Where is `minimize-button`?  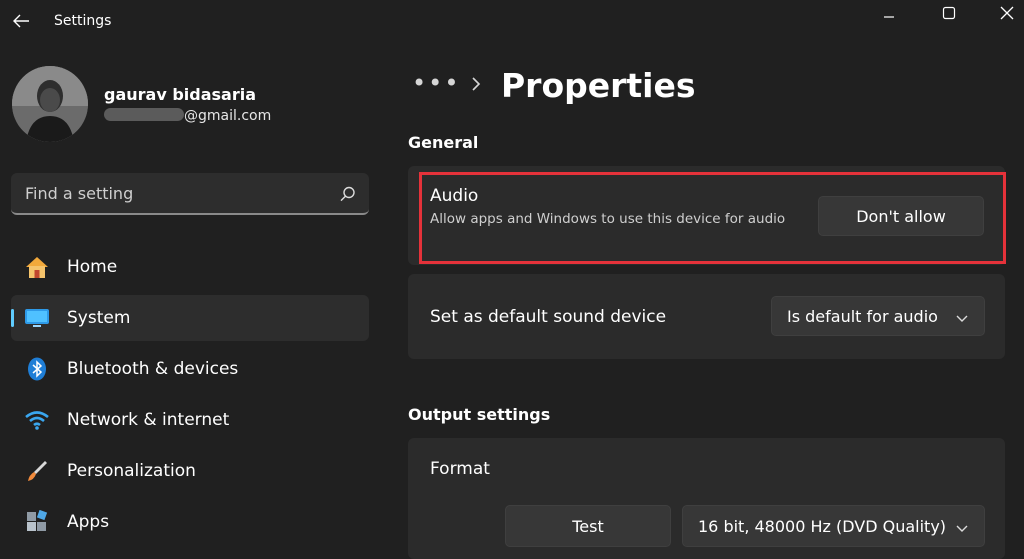 minimize-button is located at coordinates (889, 13).